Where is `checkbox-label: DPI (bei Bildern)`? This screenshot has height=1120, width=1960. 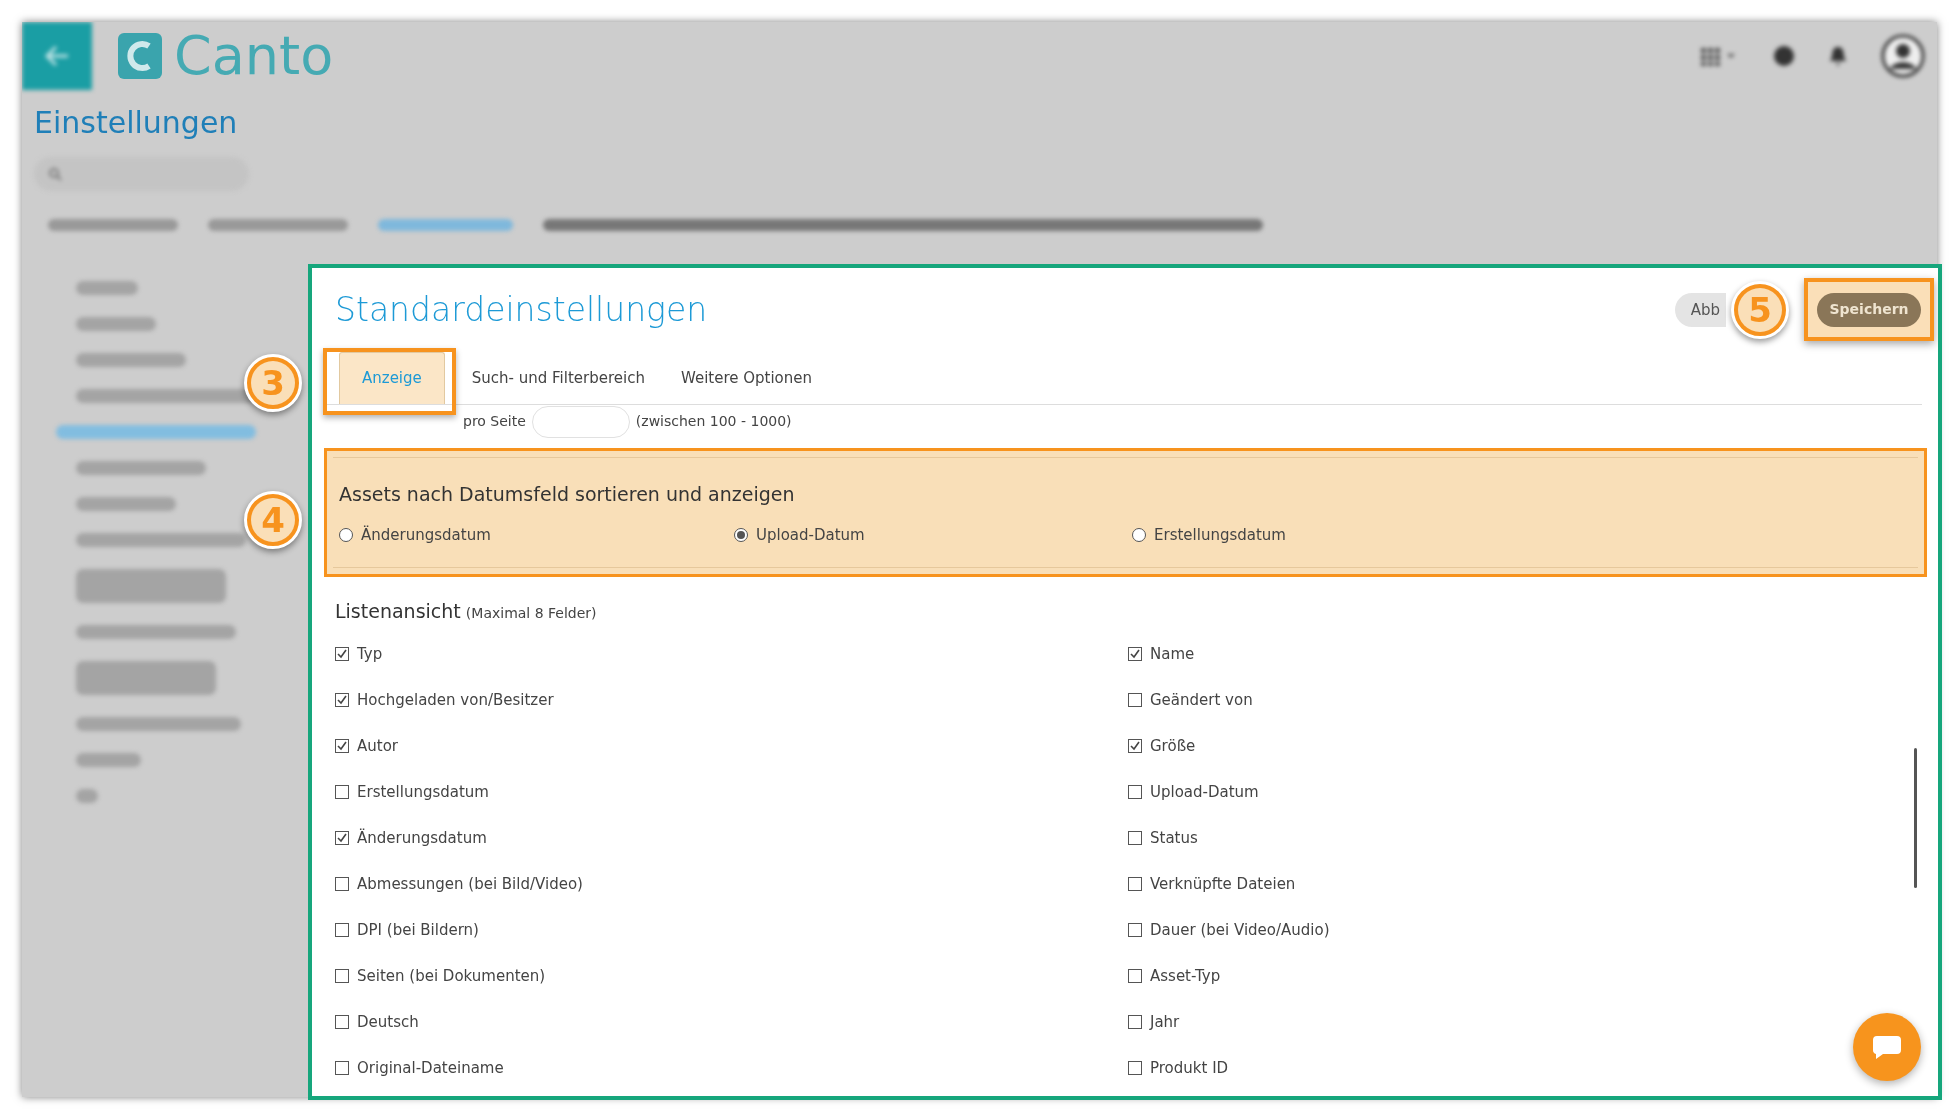
checkbox-label: DPI (bei Bildern) is located at coordinates (418, 930).